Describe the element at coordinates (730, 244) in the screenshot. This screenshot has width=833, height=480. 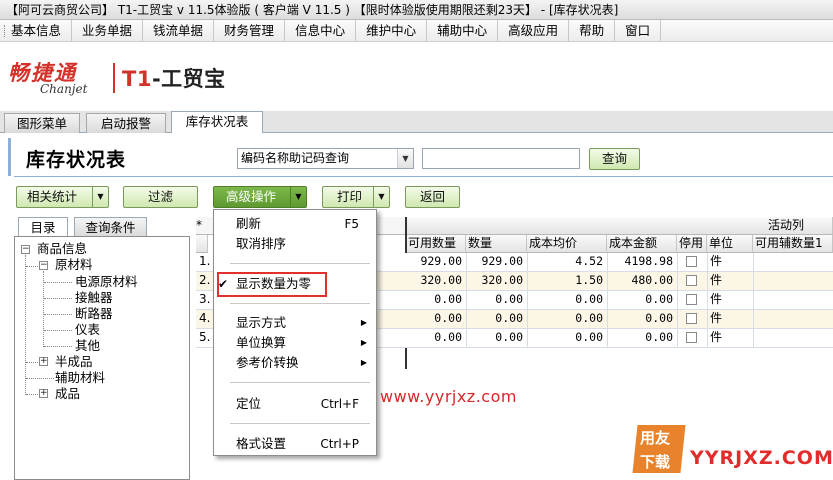
I see `col-header-unit: 单位` at that location.